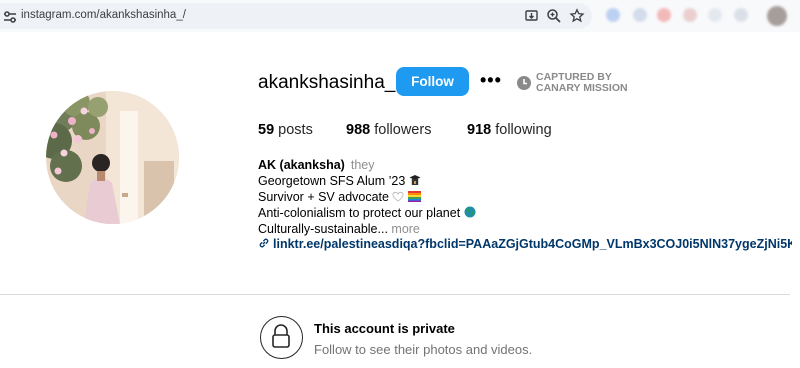 The image size is (800, 368). I want to click on captured-text: CAPTURED BY CANARY MISSION, so click(582, 83).